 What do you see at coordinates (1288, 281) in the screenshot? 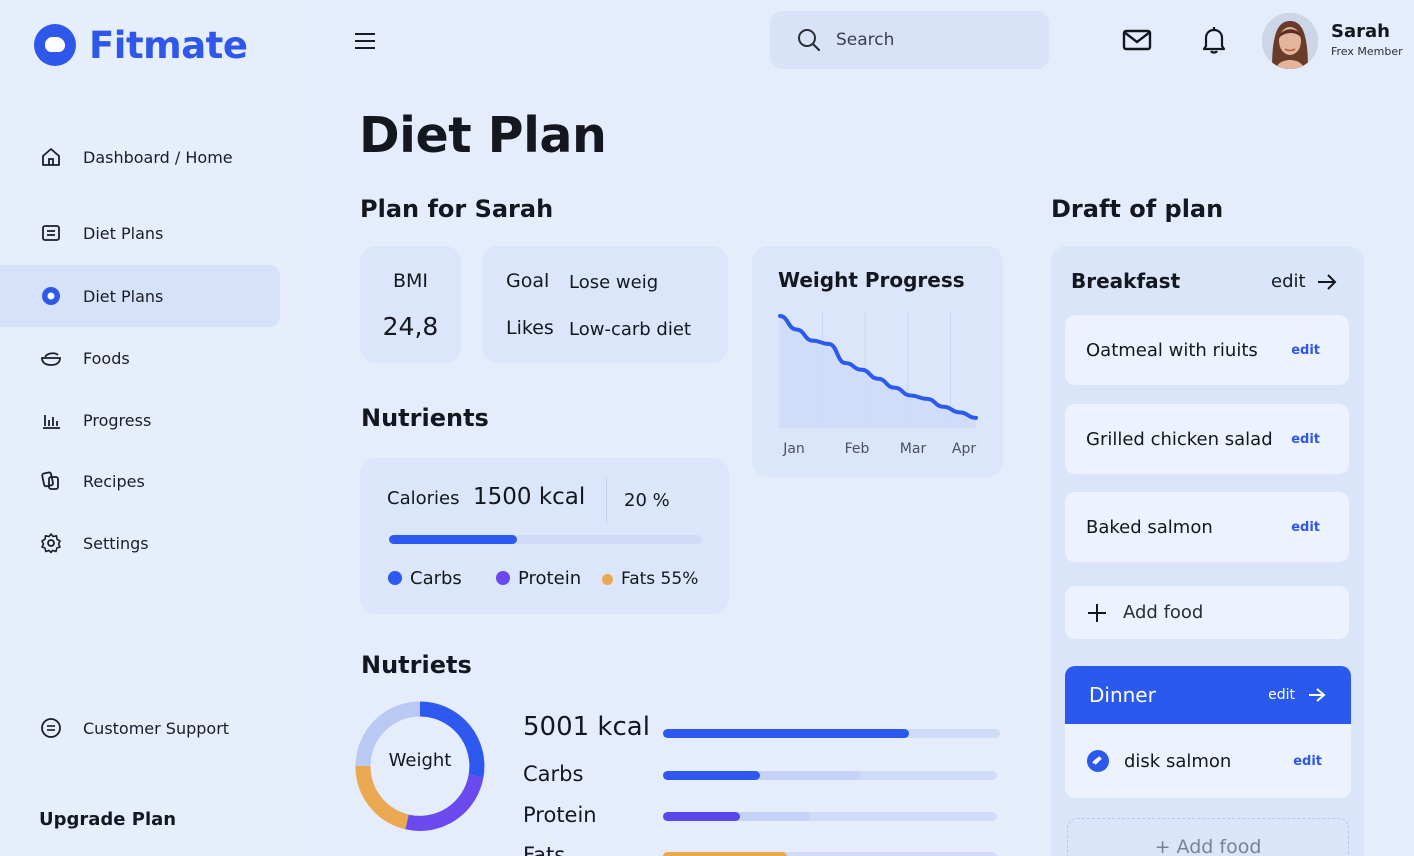
I see `breakfast-edit-label: edit` at bounding box center [1288, 281].